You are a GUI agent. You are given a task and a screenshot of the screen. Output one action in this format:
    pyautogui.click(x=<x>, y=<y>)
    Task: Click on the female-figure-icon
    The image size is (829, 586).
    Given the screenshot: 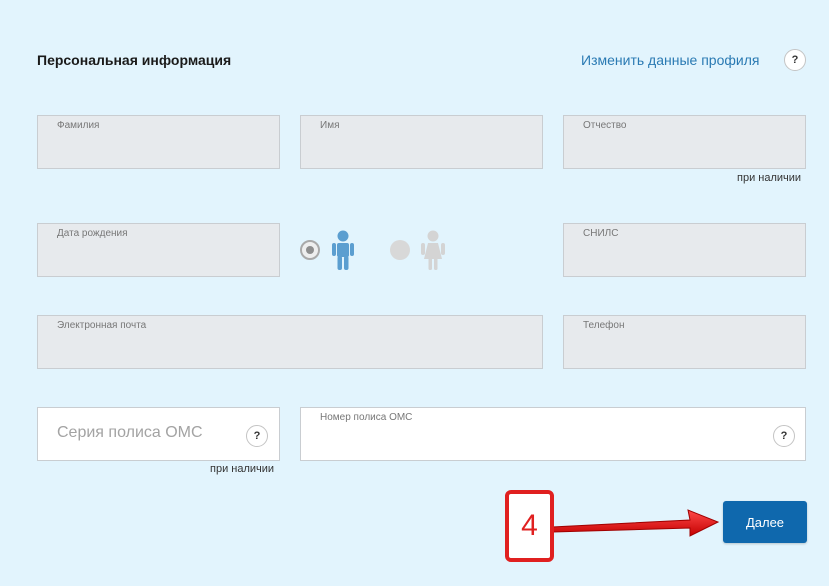 What is the action you would take?
    pyautogui.click(x=433, y=250)
    